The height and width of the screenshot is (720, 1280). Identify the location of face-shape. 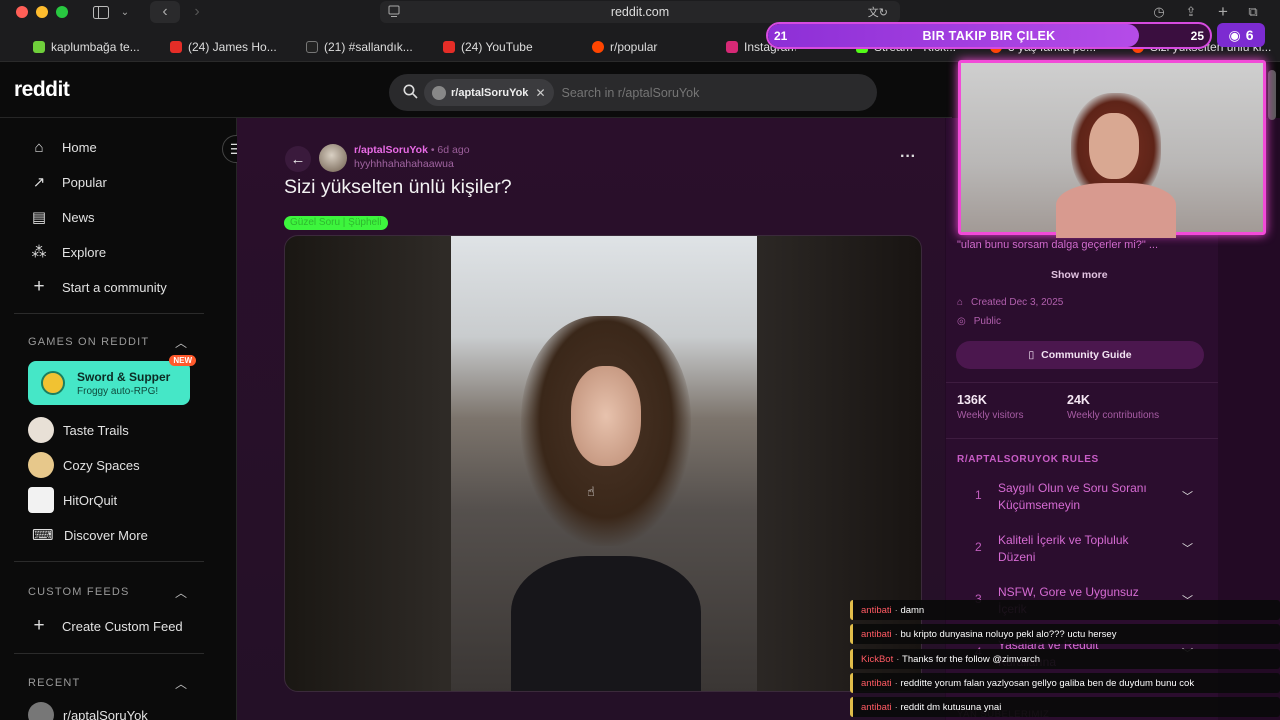
(606, 416).